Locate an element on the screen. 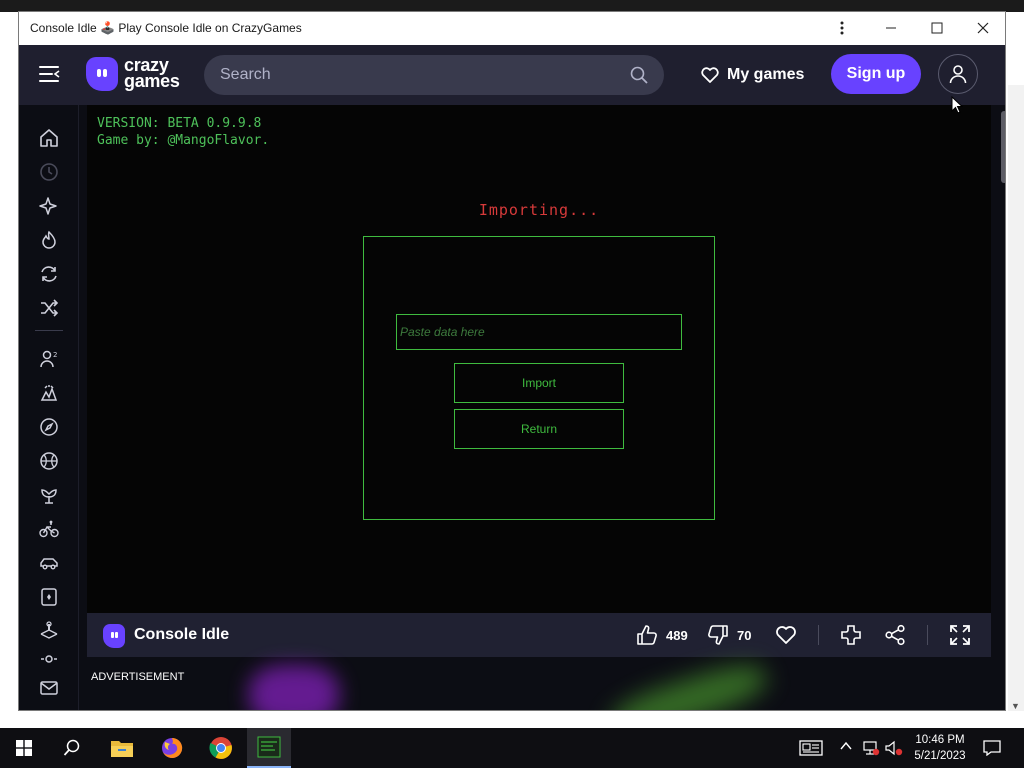 This screenshot has width=1024, height=768. clock-time: 10:46 PM is located at coordinates (940, 740).